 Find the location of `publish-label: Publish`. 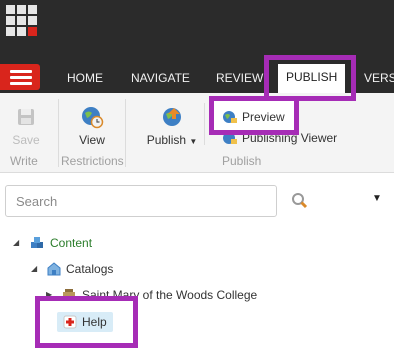

publish-label: Publish is located at coordinates (166, 140).